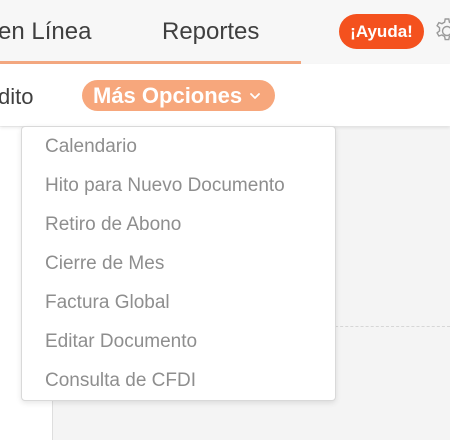 The image size is (450, 440). What do you see at coordinates (120, 381) in the screenshot?
I see `menu-item-consulta-cfdi: Consulta de CFDI` at bounding box center [120, 381].